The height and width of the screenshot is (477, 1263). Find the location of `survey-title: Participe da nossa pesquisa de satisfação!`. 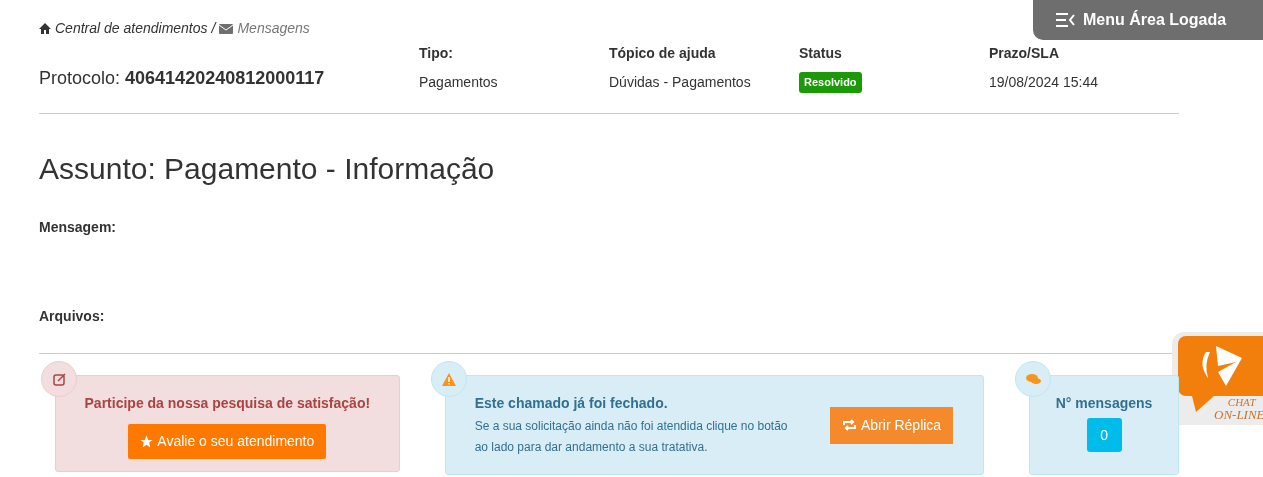

survey-title: Participe da nossa pesquisa de satisfação! is located at coordinates (227, 403).